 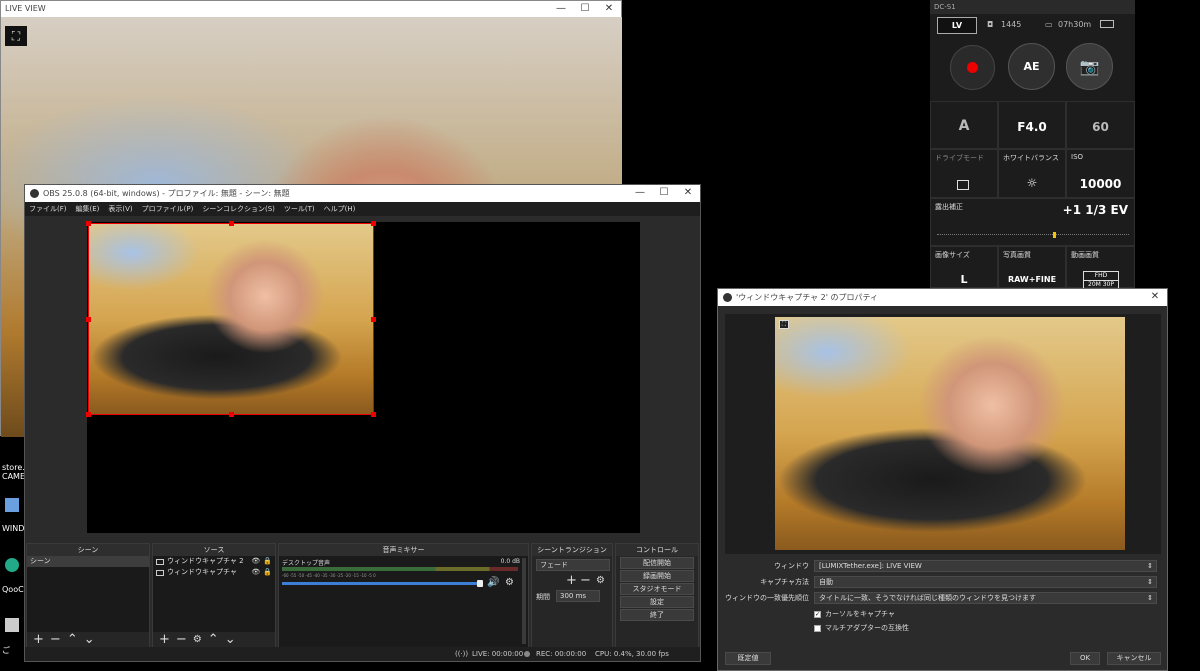 I want to click on aperture-cell: F4.0, so click(x=1032, y=125).